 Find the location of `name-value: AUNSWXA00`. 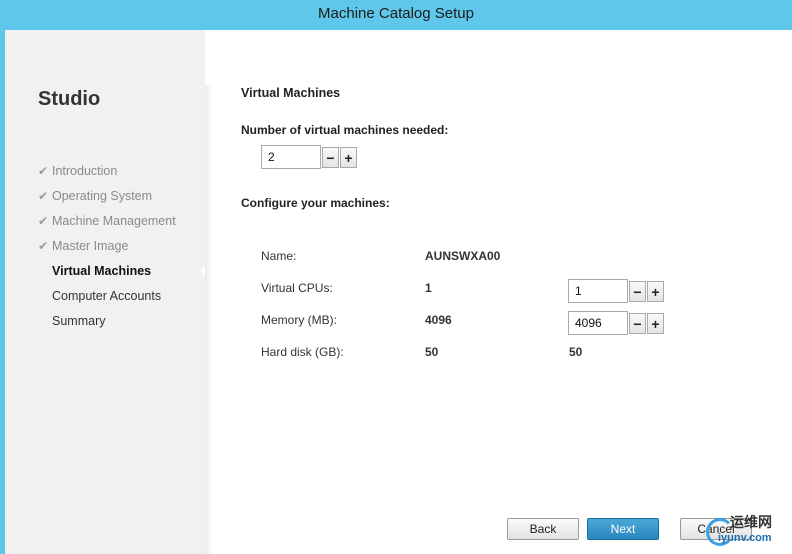

name-value: AUNSWXA00 is located at coordinates (463, 256).